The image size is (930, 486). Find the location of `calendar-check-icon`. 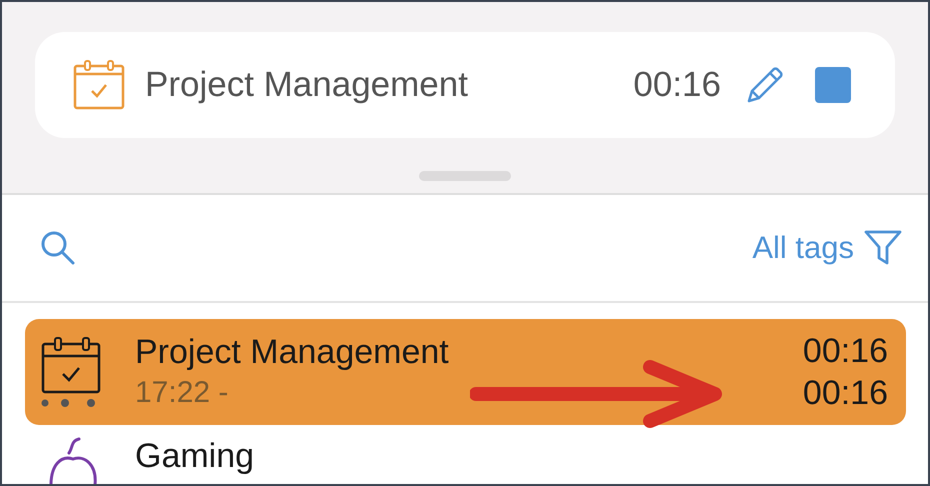

calendar-check-icon is located at coordinates (99, 85).